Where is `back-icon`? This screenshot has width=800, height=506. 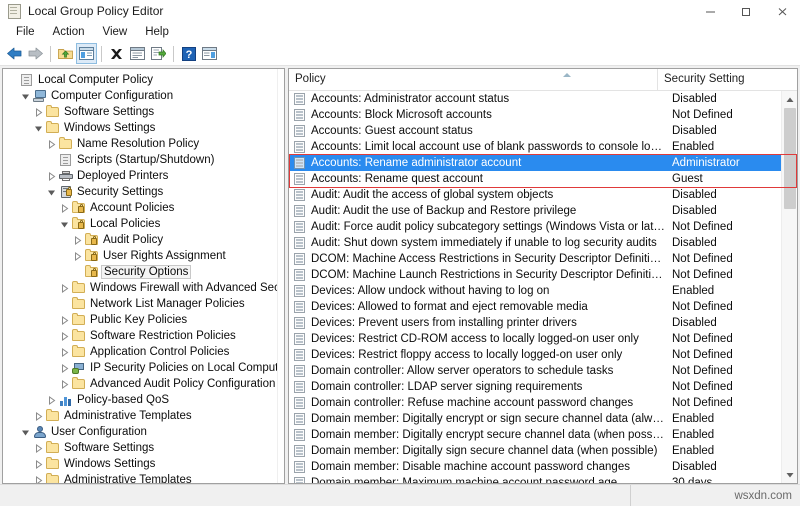
back-icon is located at coordinates (14, 53).